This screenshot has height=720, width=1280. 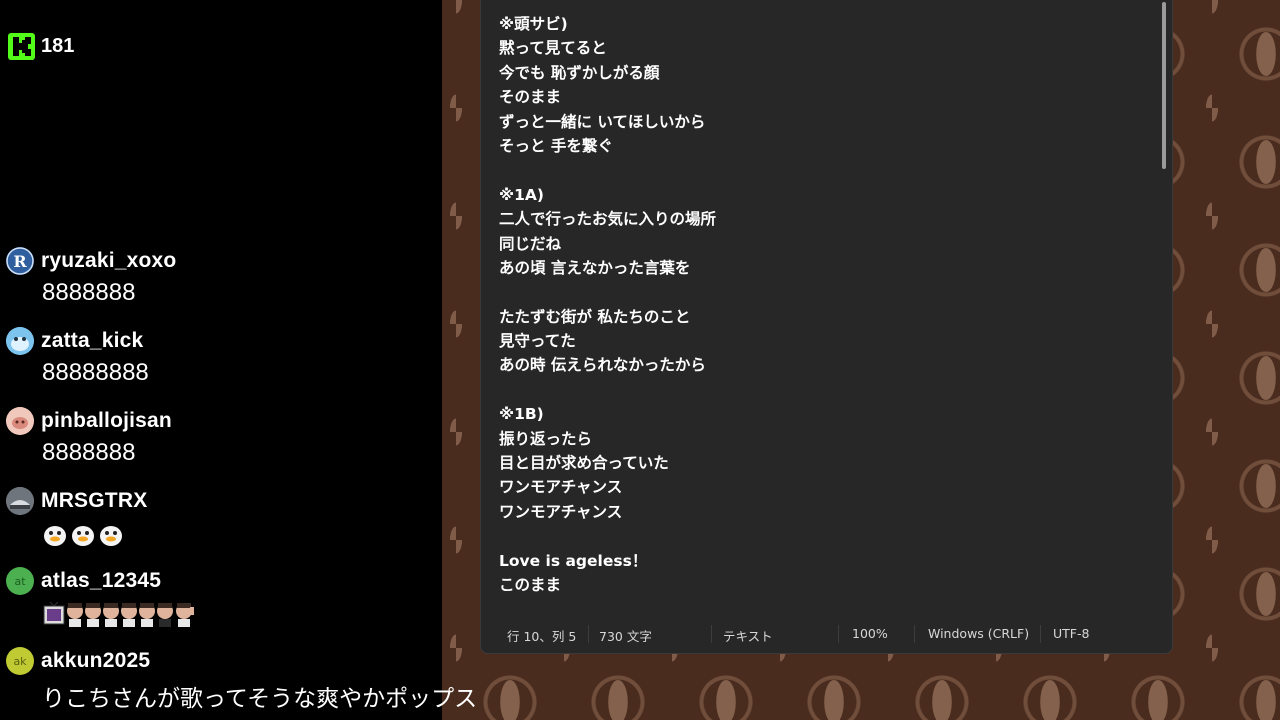 What do you see at coordinates (94, 501) in the screenshot?
I see `chat-username: MRSGTRX` at bounding box center [94, 501].